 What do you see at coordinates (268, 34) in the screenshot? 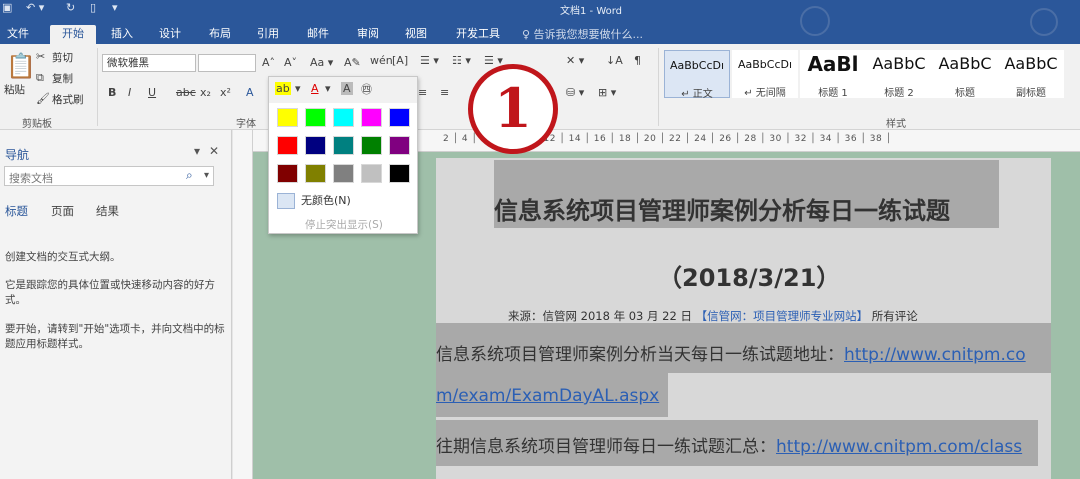
I see `tab-references: 引用` at bounding box center [268, 34].